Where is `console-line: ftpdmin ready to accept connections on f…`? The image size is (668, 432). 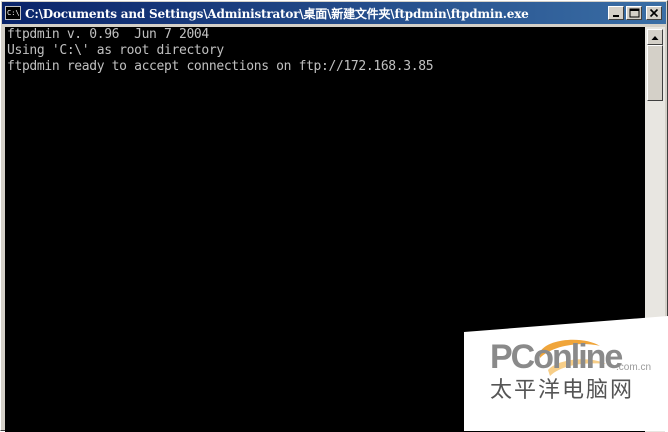
console-line: ftpdmin ready to accept connections on f… is located at coordinates (220, 66).